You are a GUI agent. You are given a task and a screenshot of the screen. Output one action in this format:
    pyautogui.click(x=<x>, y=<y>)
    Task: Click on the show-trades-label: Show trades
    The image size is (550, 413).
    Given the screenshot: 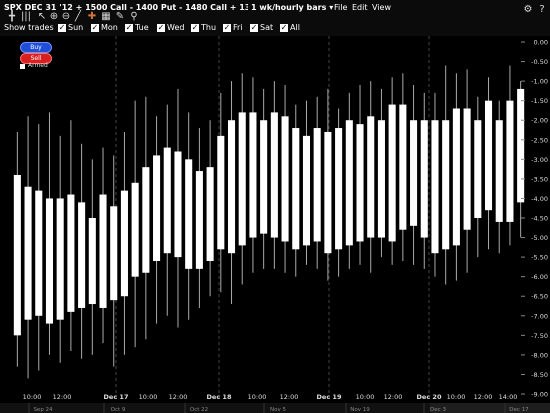 What is the action you would take?
    pyautogui.click(x=29, y=27)
    